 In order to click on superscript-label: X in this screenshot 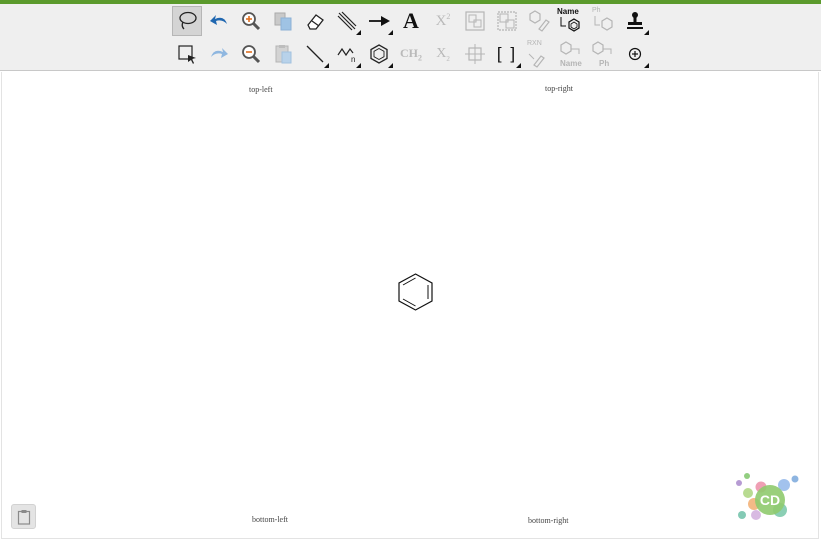, I will do `click(441, 21)`.